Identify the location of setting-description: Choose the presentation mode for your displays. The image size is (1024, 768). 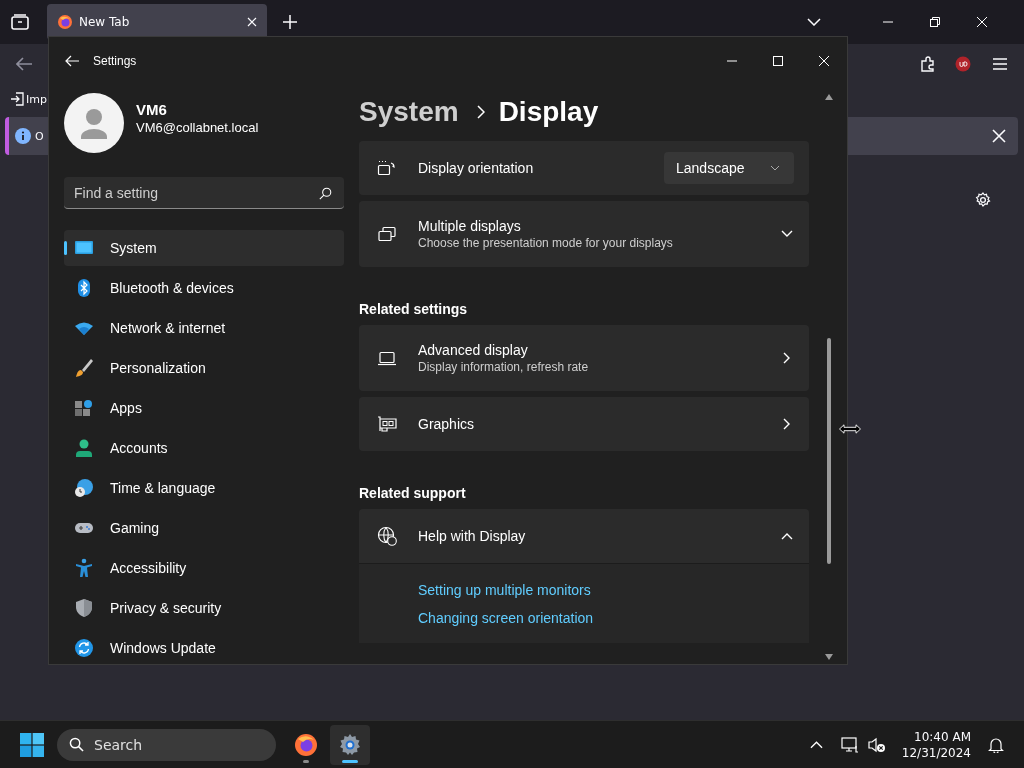
(546, 243).